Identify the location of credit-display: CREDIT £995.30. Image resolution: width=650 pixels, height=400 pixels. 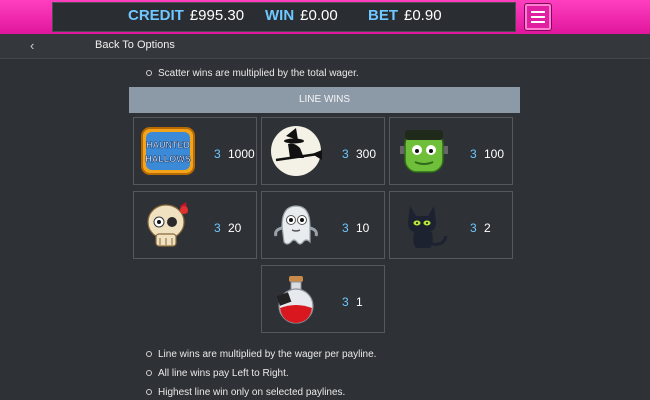
(186, 15).